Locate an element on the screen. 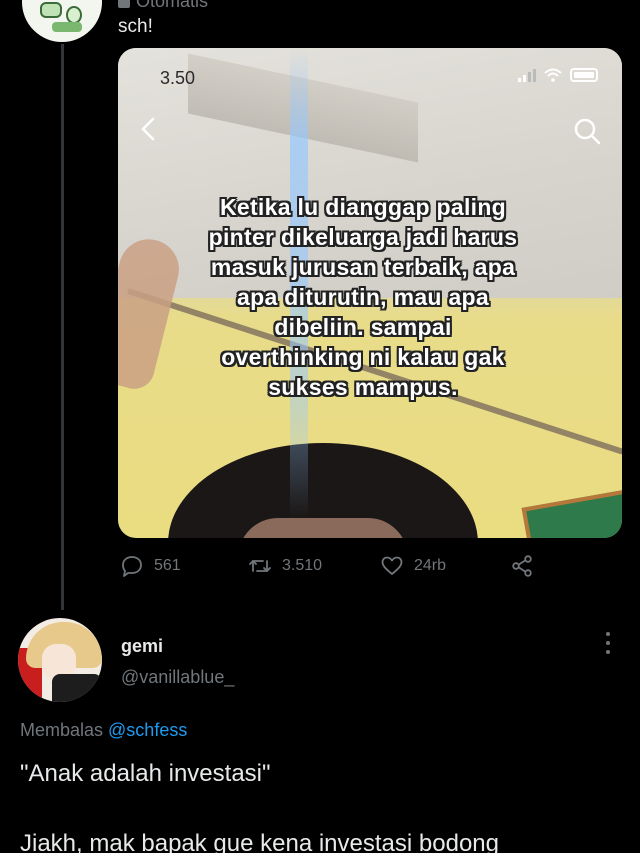 The image size is (640, 853). replying-to-line: Membalas @schfess is located at coordinates (103, 730).